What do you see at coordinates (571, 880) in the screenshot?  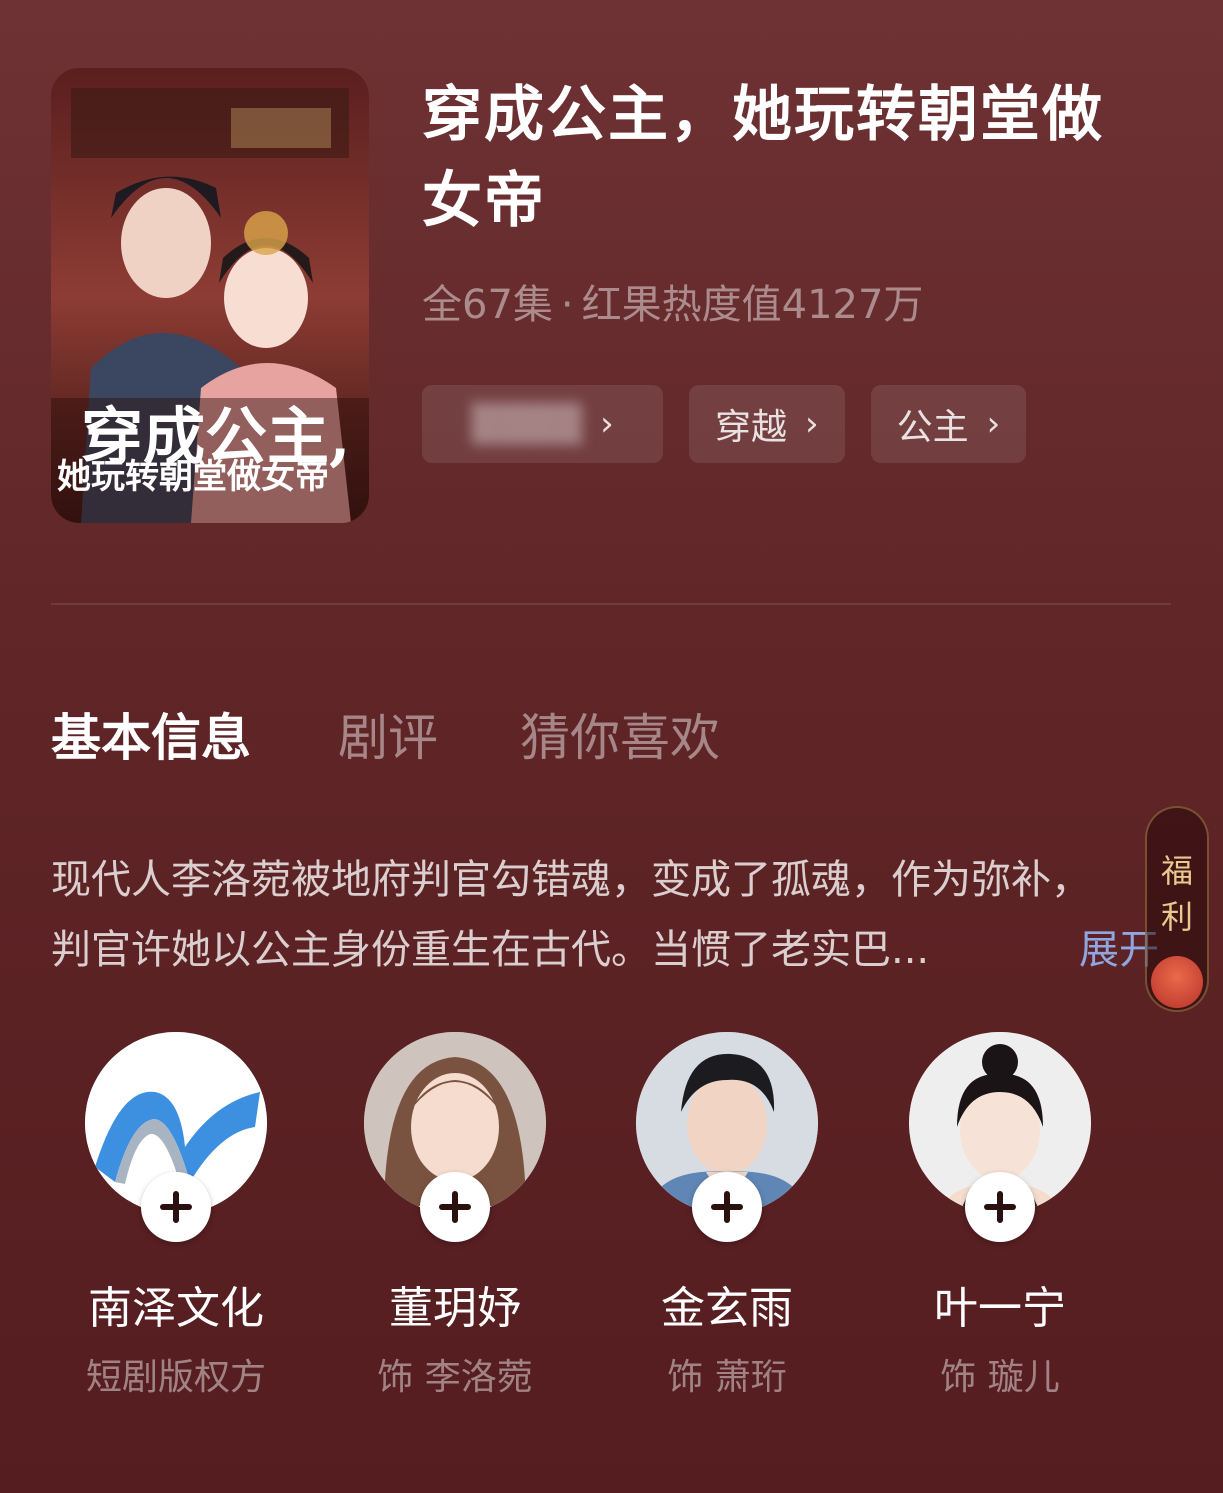 I see `synopsis-line-1: 现代人李洛菀被地府判官勾错魂，变成了孤魂，作为弥补，` at bounding box center [571, 880].